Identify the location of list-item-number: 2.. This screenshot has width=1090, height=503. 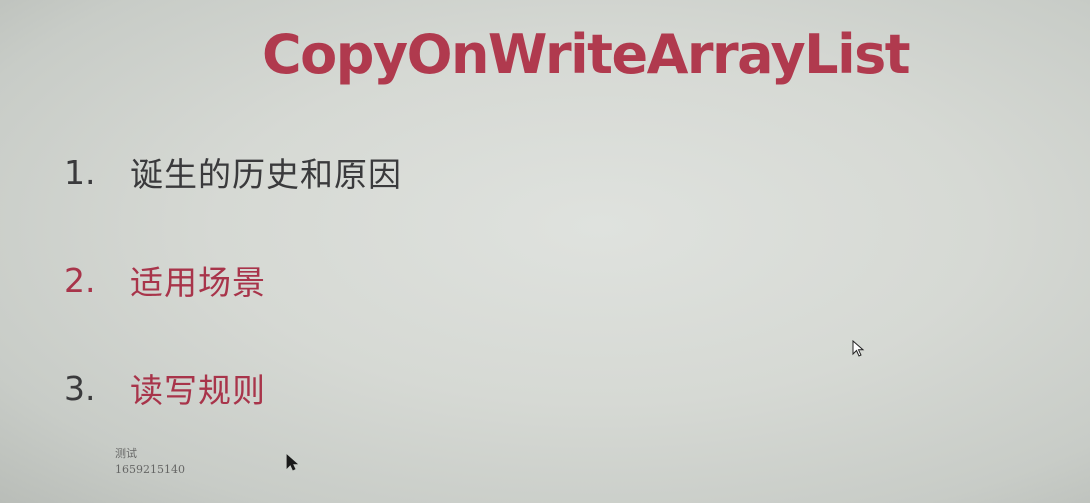
(80, 280).